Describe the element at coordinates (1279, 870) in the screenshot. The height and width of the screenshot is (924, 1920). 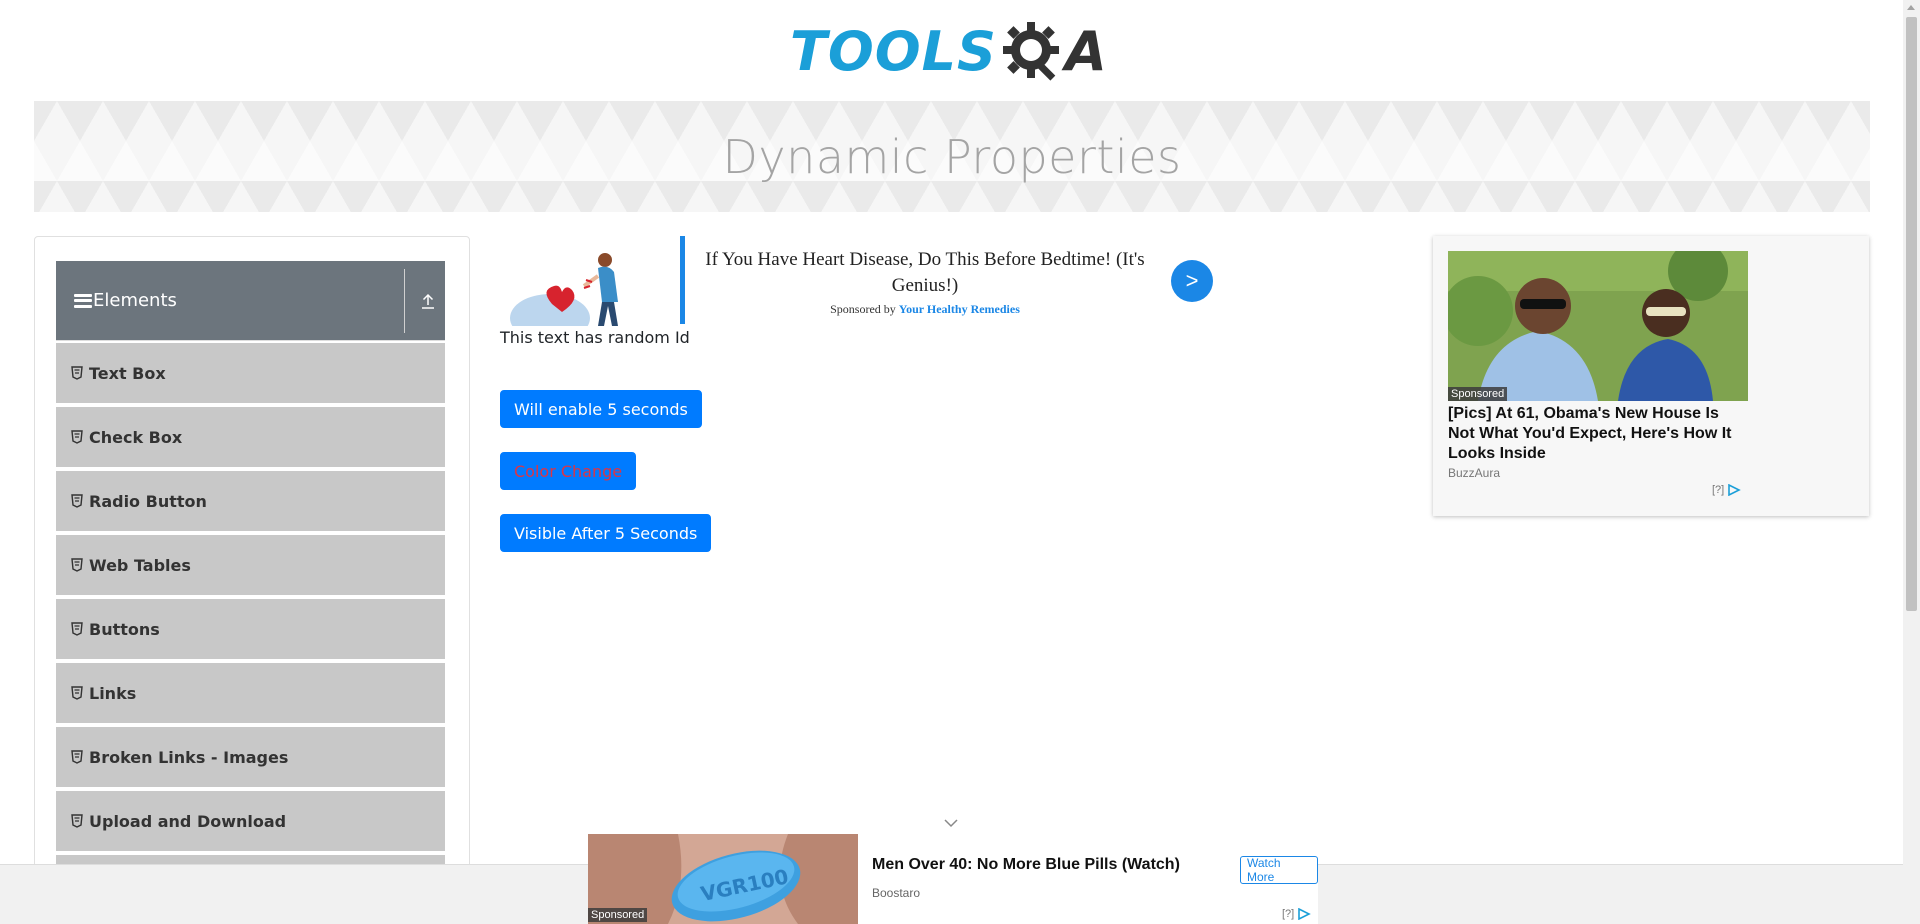
I see `watch-more-button: Watch More` at that location.